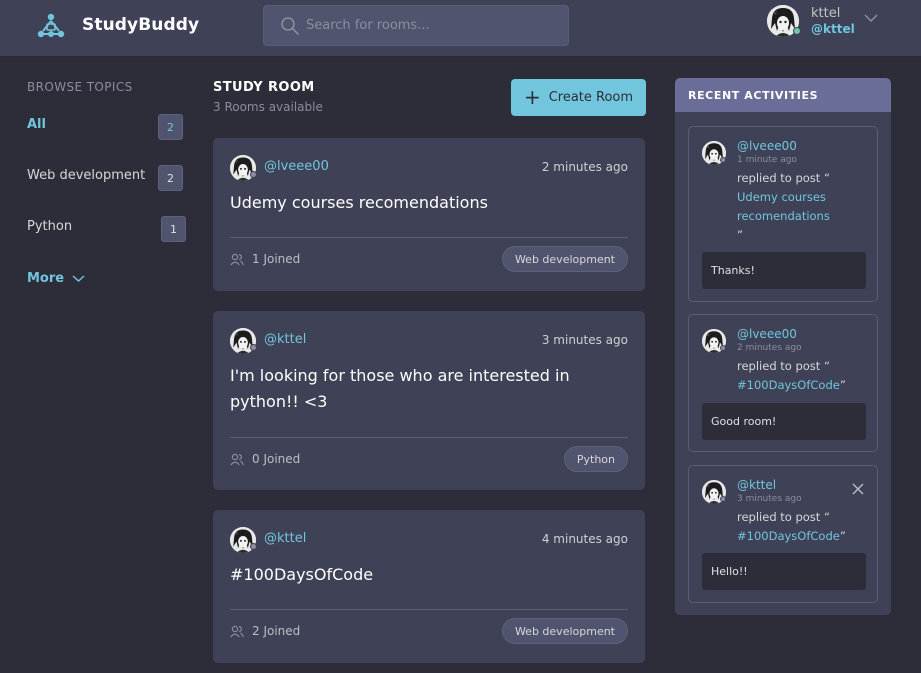 The width and height of the screenshot is (921, 673). What do you see at coordinates (784, 270) in the screenshot?
I see `activity-message: Thanks!` at bounding box center [784, 270].